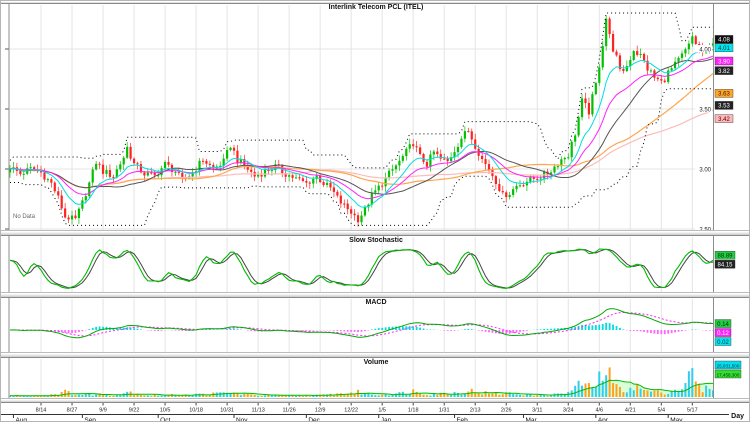  What do you see at coordinates (475, 411) in the screenshot?
I see `week-label: 2/13` at bounding box center [475, 411].